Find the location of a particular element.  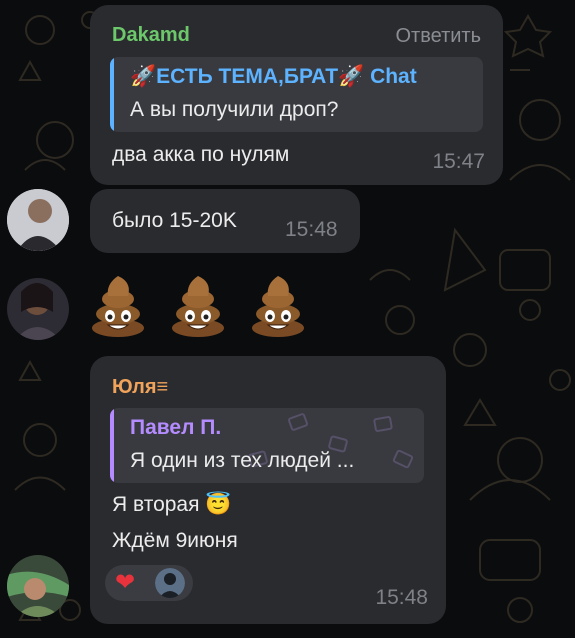

message-text: было 15-20K is located at coordinates (174, 220).